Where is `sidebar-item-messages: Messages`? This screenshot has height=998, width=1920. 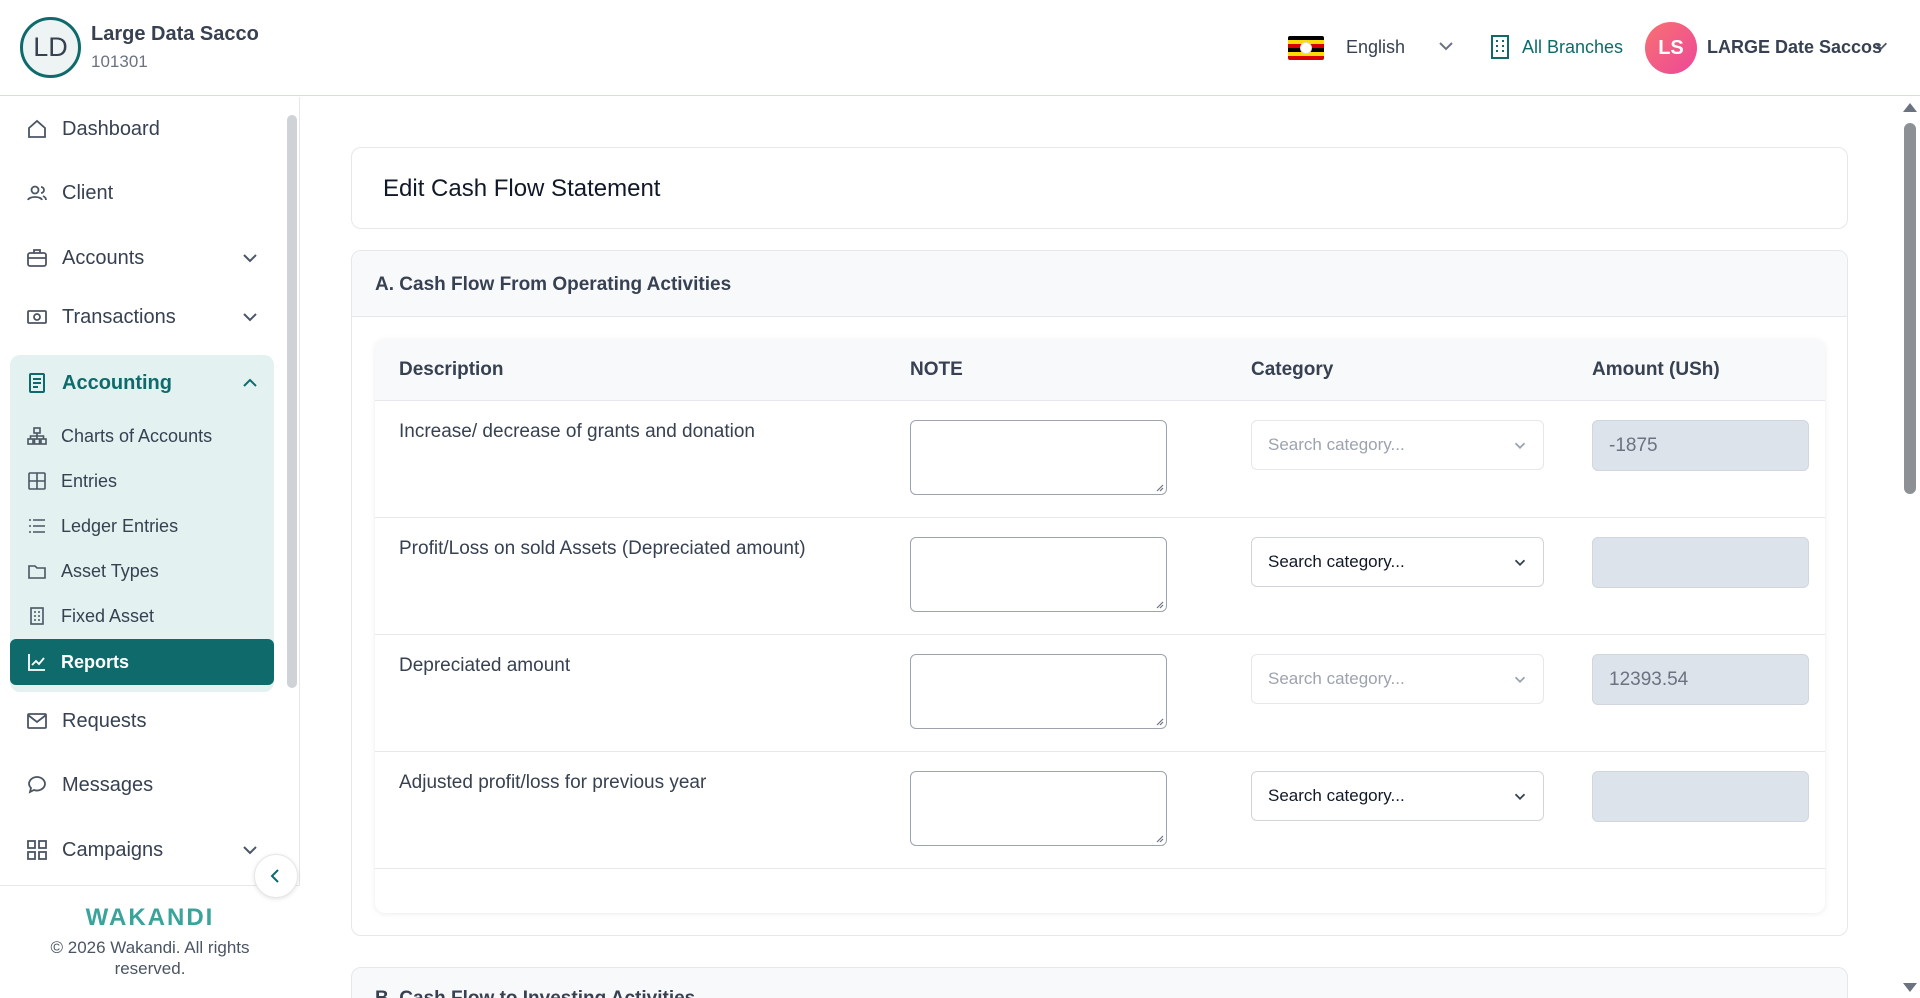 sidebar-item-messages: Messages is located at coordinates (142, 785).